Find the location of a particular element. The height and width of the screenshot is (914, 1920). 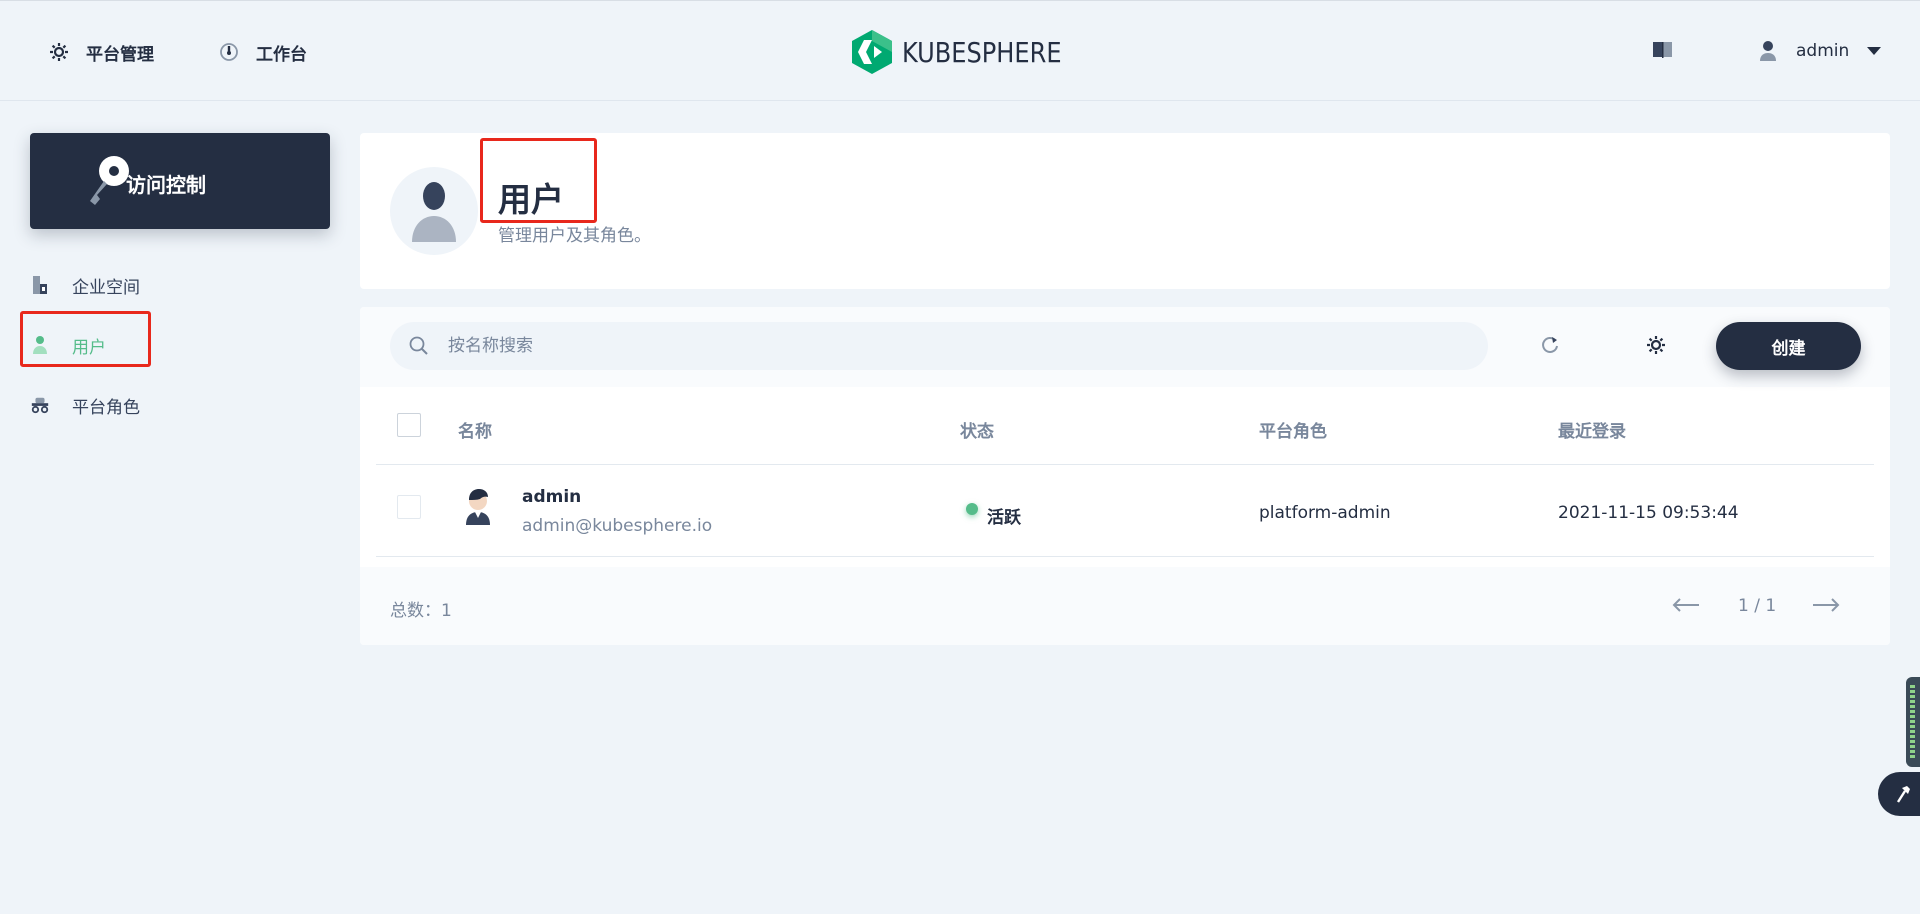

refresh-icon is located at coordinates (1550, 345).